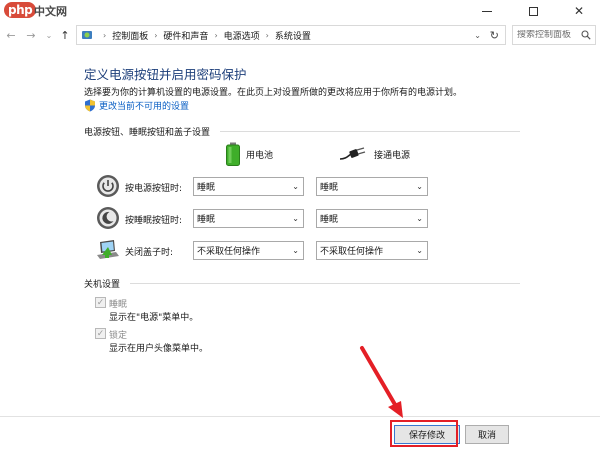 This screenshot has height=451, width=600. Describe the element at coordinates (108, 186) in the screenshot. I see `power-button-icon` at that location.